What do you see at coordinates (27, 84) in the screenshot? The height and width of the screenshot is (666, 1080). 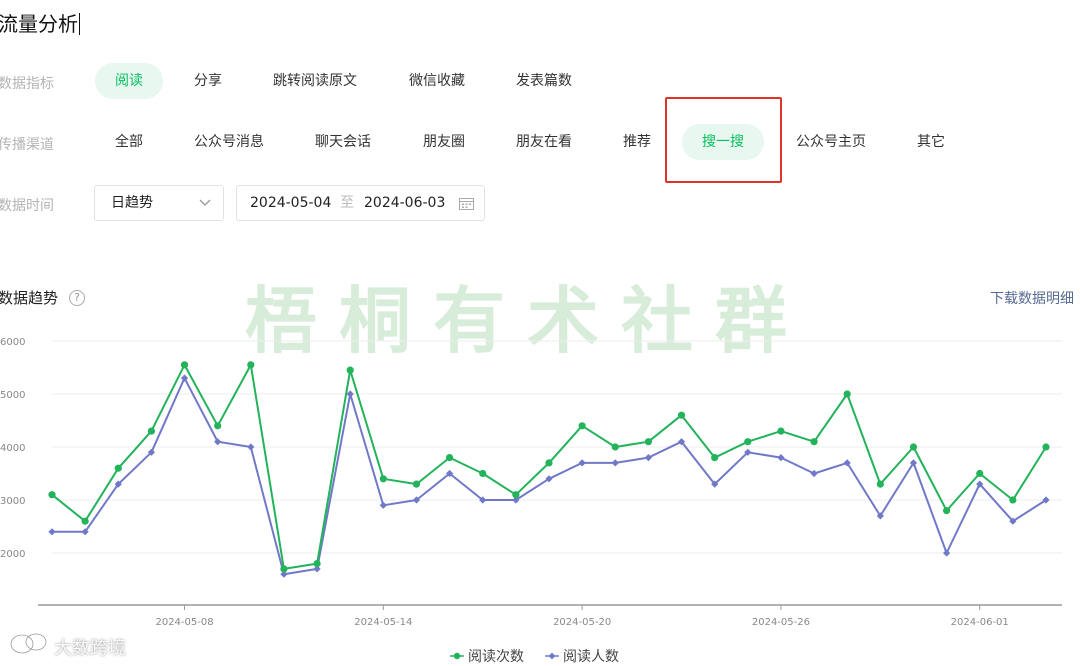 I see `filter-label-metric: 数据指标` at bounding box center [27, 84].